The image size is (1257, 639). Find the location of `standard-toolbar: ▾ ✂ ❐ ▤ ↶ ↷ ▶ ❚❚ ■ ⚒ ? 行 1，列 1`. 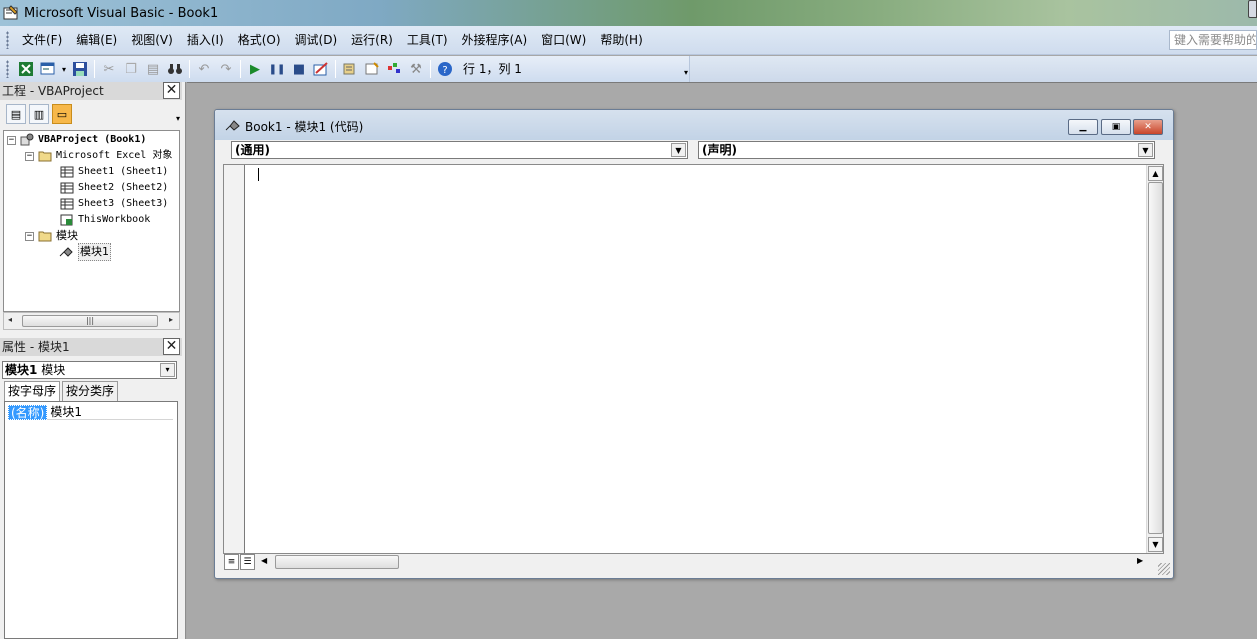

standard-toolbar: ▾ ✂ ❐ ▤ ↶ ↷ ▶ ❚❚ ■ ⚒ ? 行 1，列 1 is located at coordinates (345, 69).